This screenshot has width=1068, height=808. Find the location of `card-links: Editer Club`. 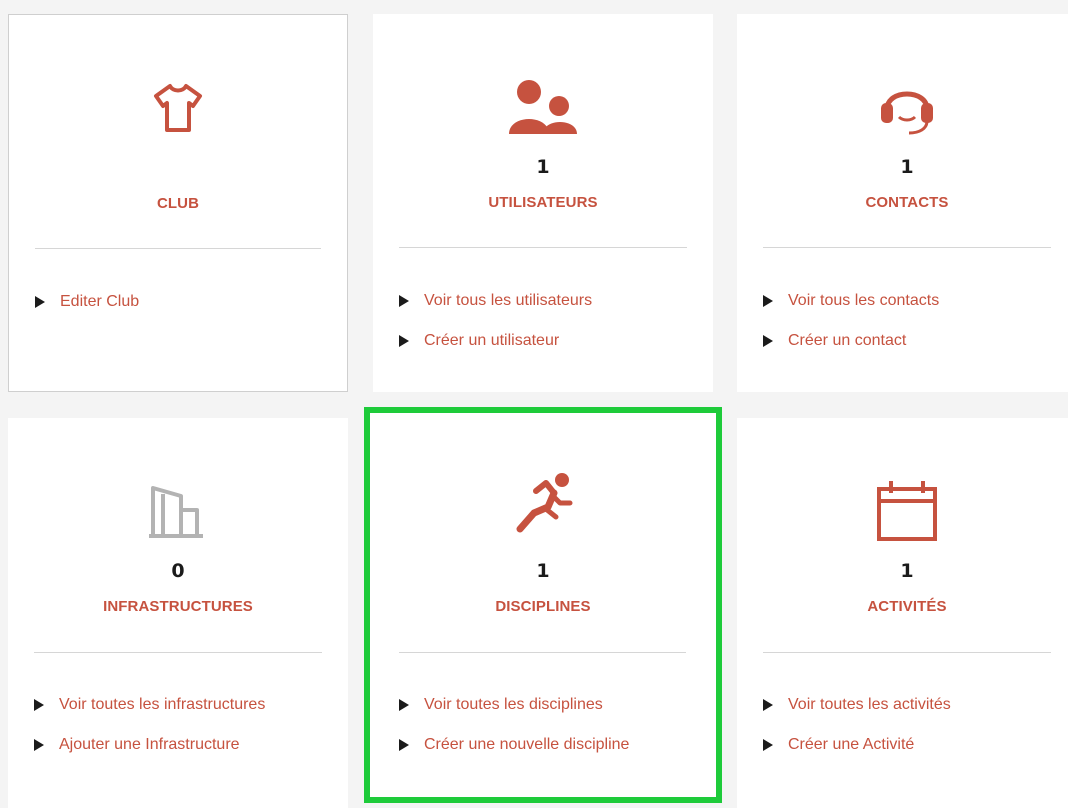

card-links: Editer Club is located at coordinates (186, 312).